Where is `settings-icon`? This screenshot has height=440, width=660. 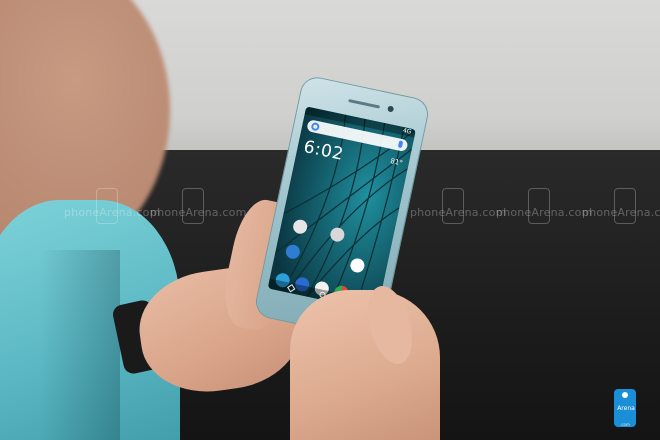
settings-icon is located at coordinates (337, 234).